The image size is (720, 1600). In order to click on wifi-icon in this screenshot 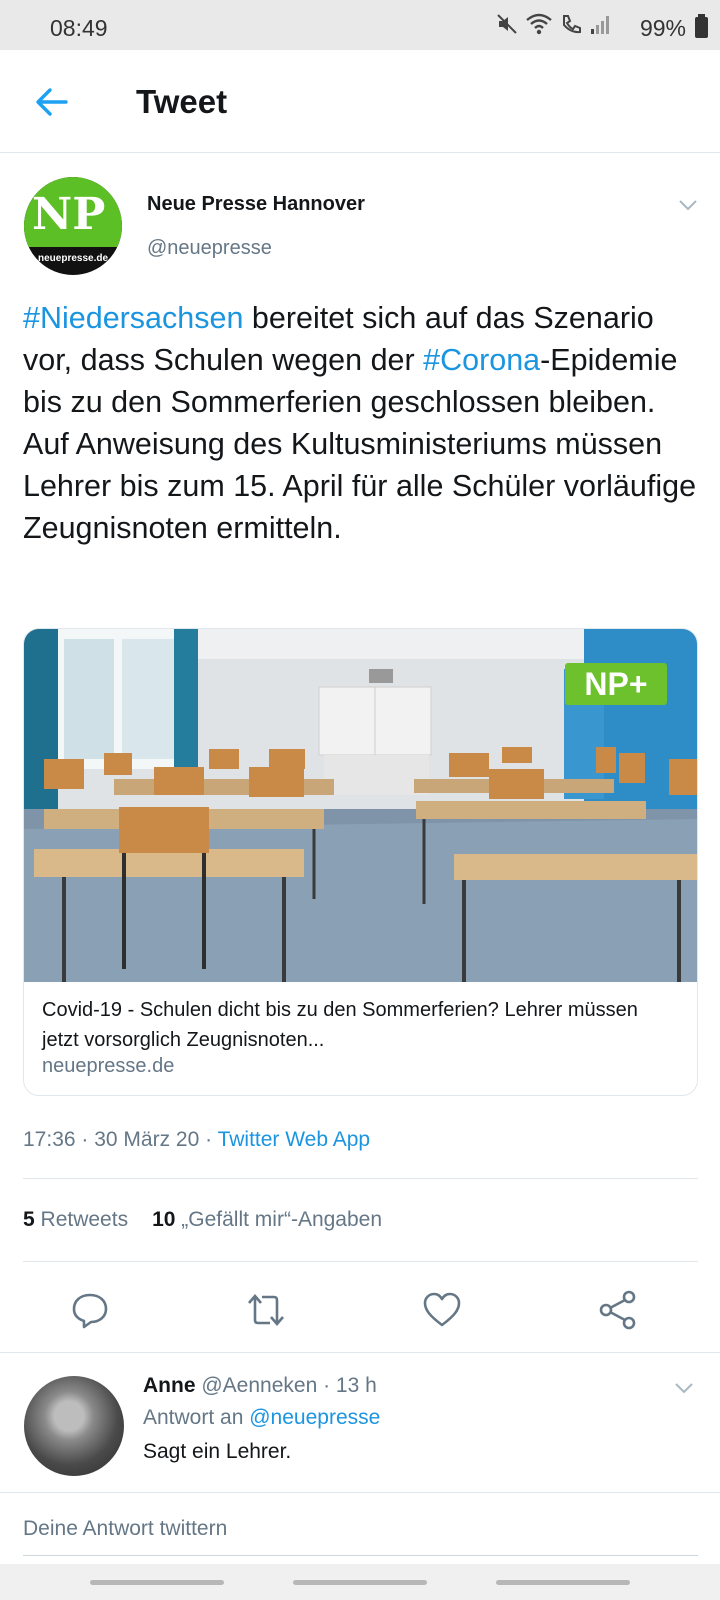, I will do `click(539, 24)`.